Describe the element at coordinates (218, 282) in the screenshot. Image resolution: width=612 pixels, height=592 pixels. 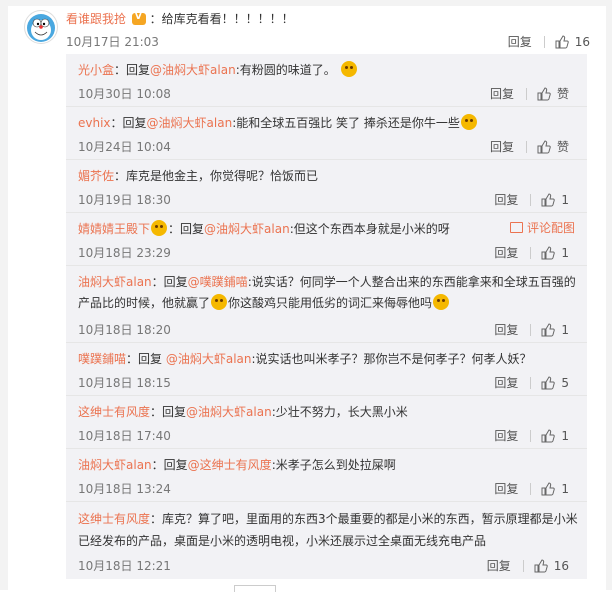
I see `mention-link: @噗蹼鋪喵` at that location.